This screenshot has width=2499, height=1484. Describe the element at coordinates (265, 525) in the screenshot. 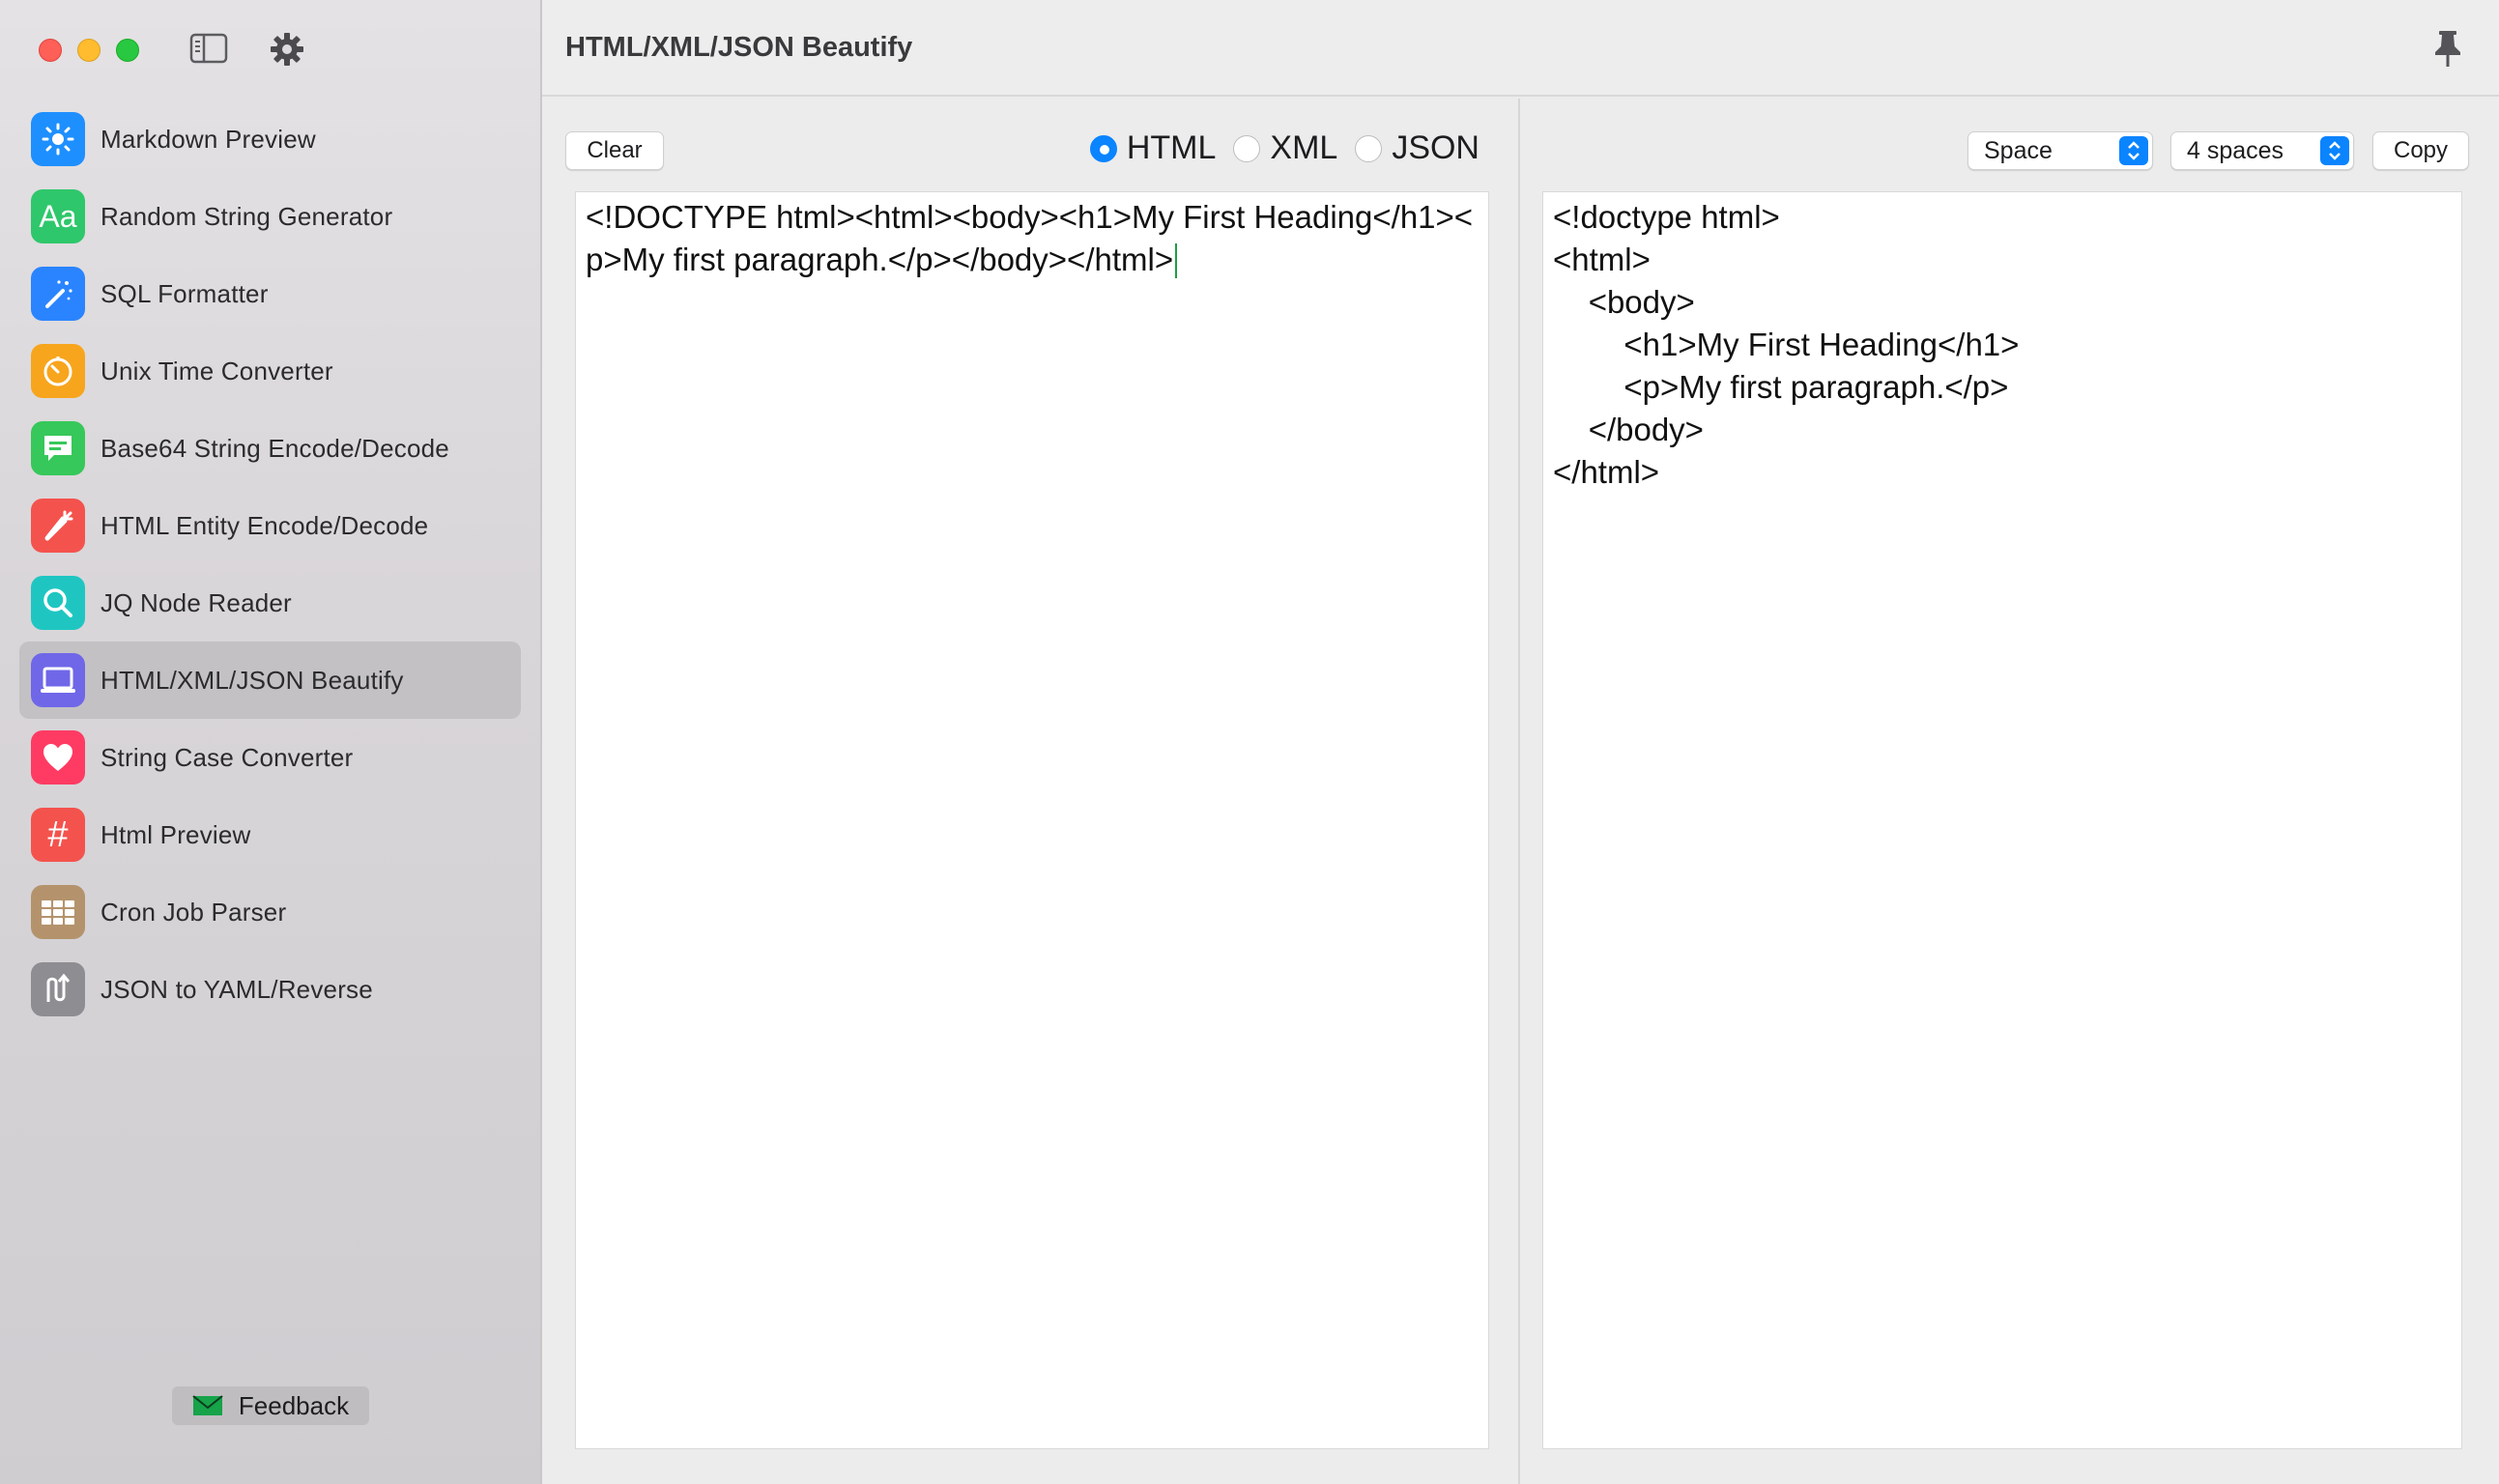

I see `sidebar-item-label: HTML Entity Encode/Decode` at that location.